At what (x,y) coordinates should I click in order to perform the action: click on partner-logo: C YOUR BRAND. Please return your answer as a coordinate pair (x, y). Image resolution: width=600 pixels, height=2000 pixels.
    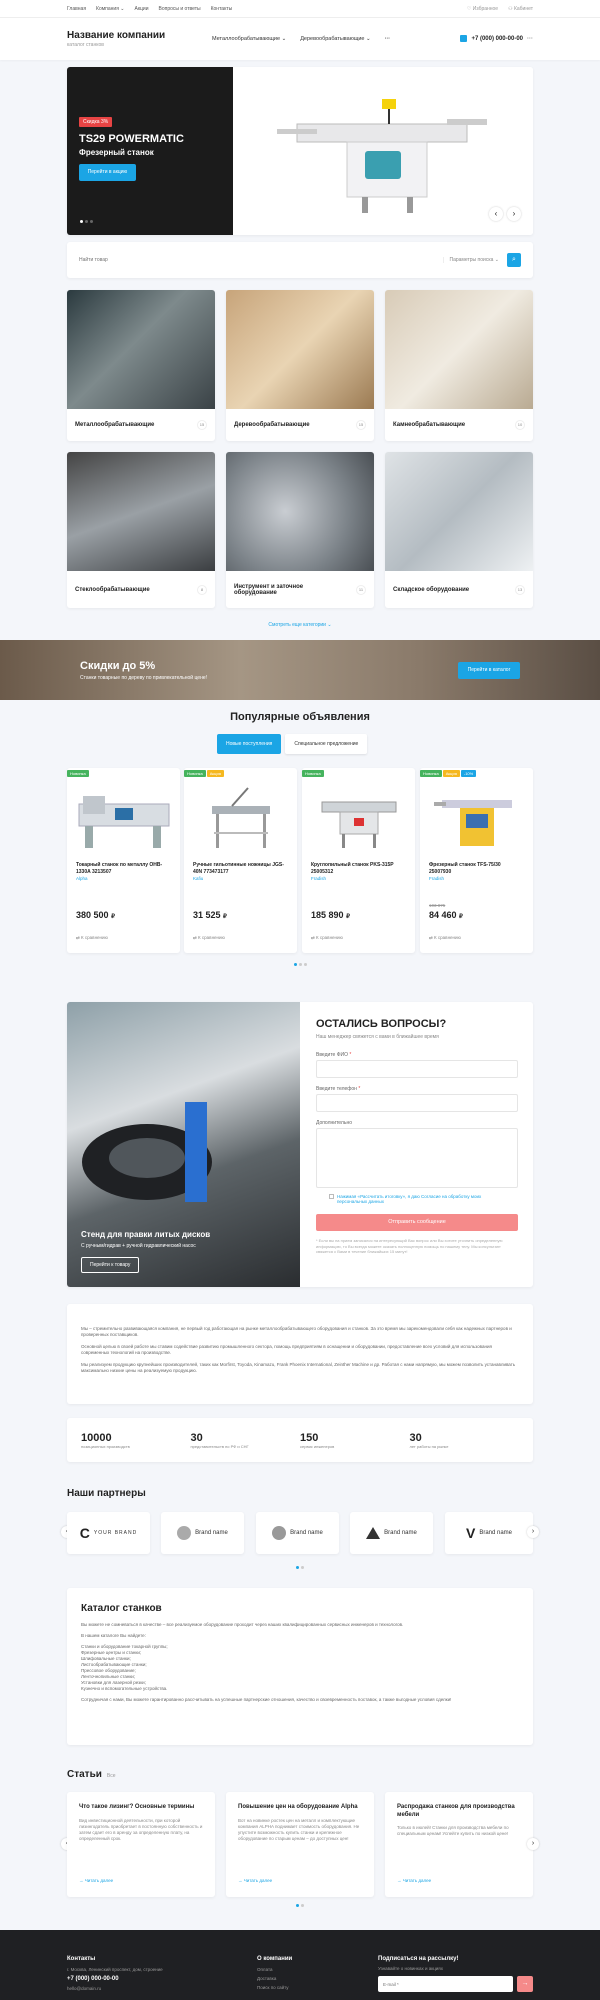
    Looking at the image, I should click on (108, 1533).